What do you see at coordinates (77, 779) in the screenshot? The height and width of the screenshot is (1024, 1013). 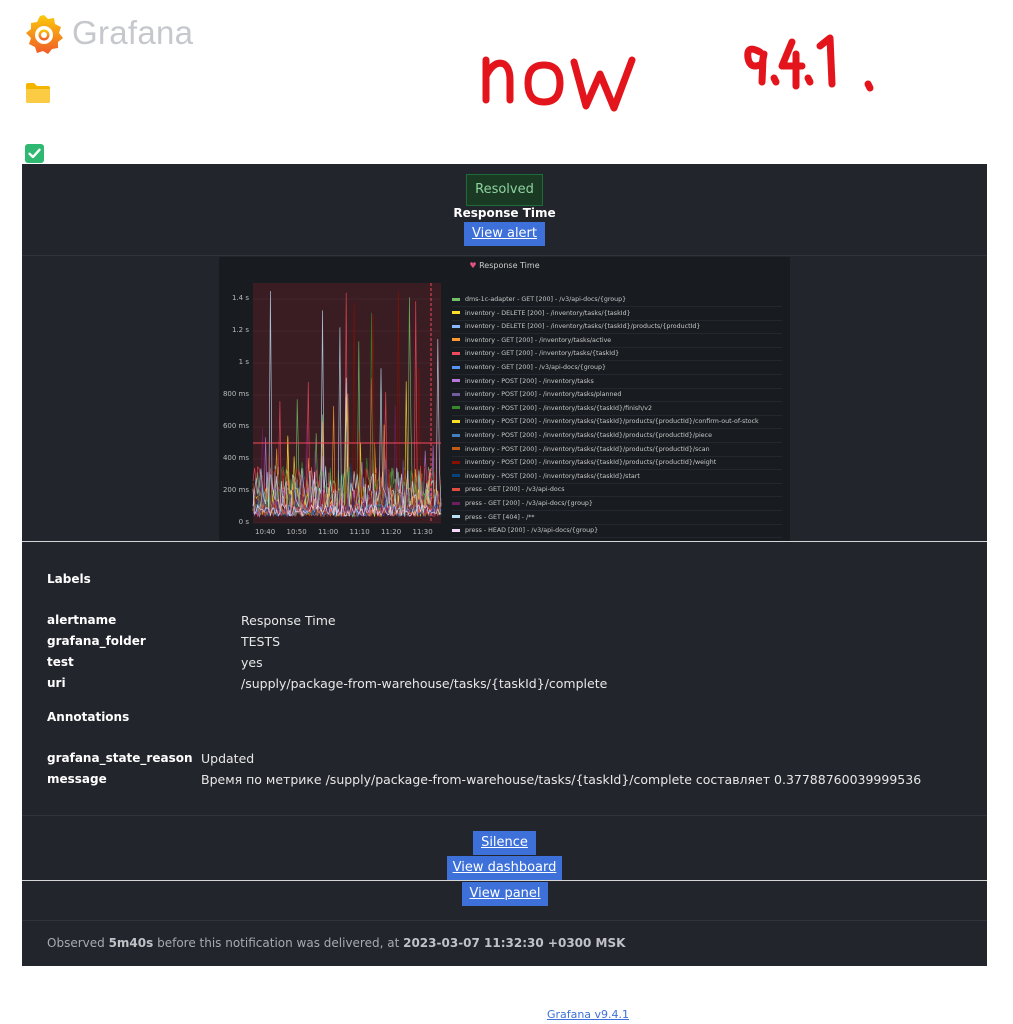 I see `annotation-key: message` at bounding box center [77, 779].